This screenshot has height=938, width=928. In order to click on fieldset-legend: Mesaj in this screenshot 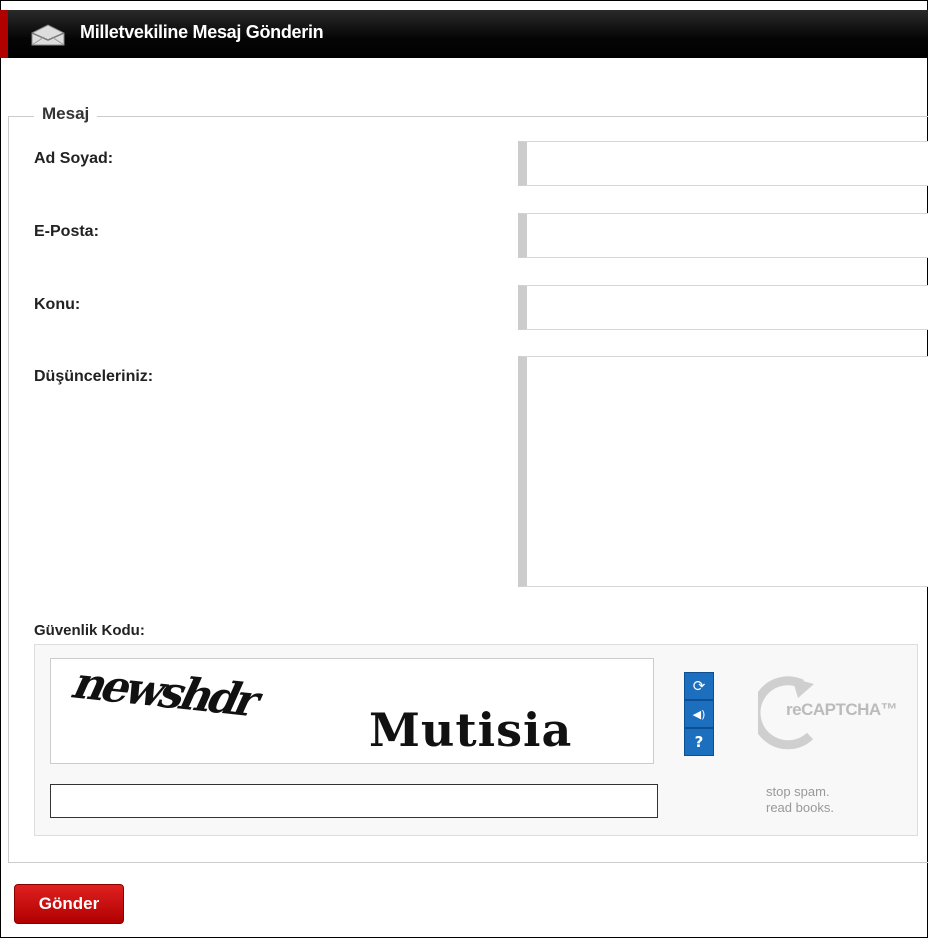, I will do `click(66, 114)`.